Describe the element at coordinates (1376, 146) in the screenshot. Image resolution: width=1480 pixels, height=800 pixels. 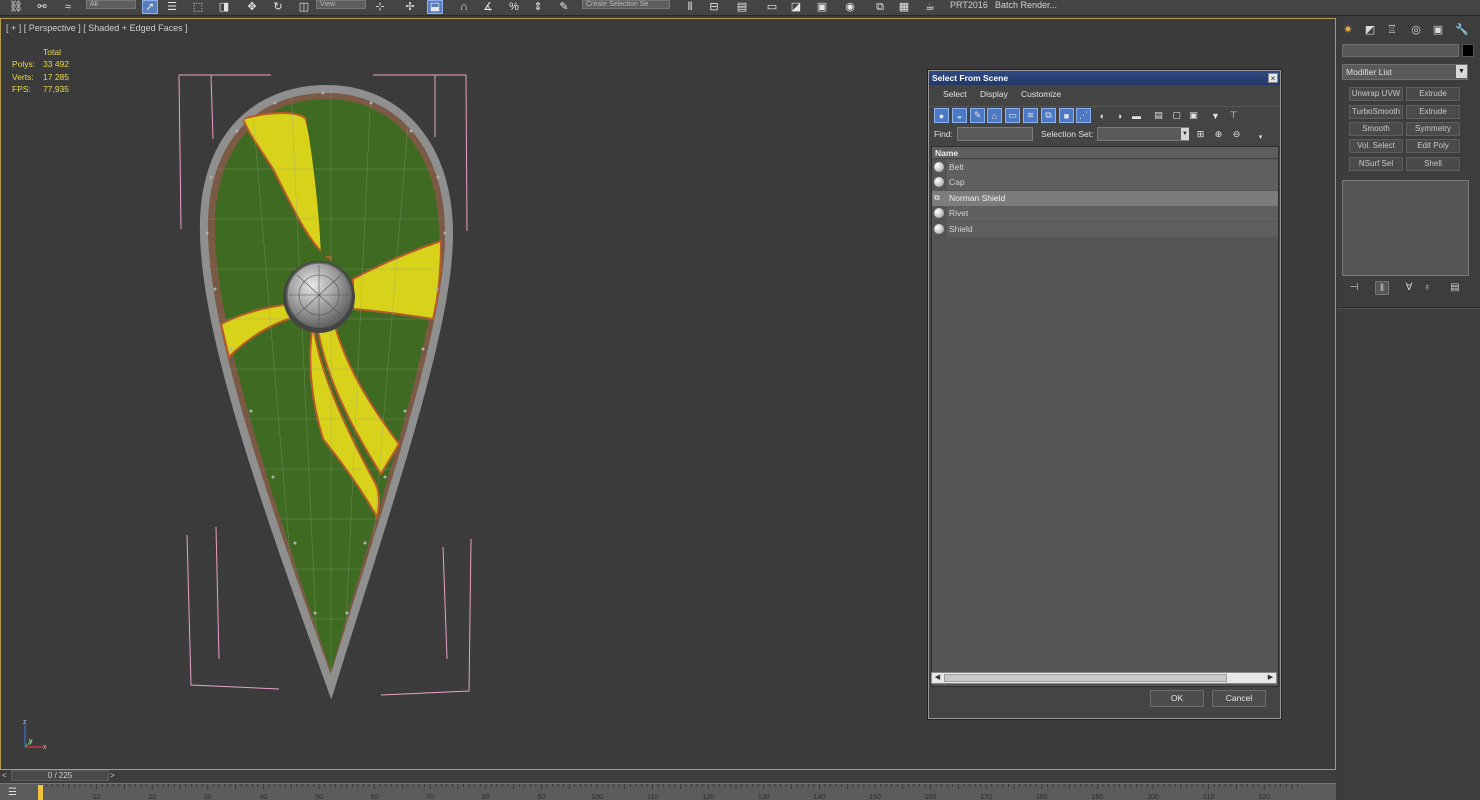
I see `modifier-button-vol-select: Vol. Select` at that location.